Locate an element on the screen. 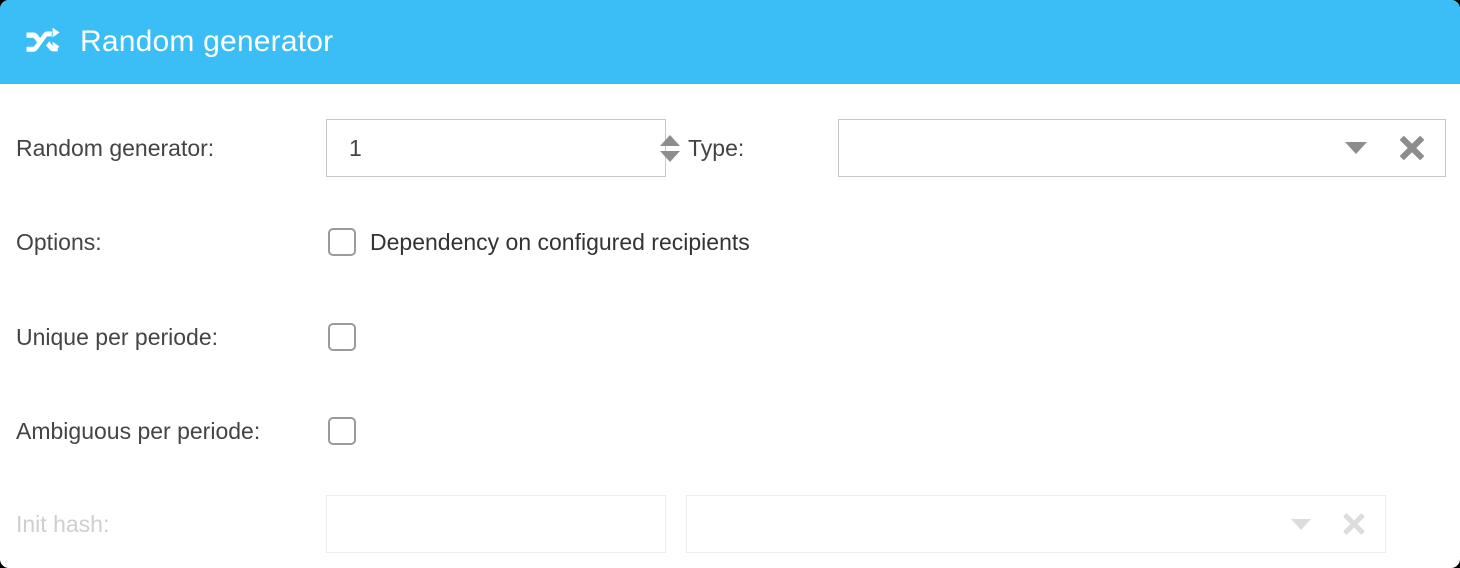 The height and width of the screenshot is (568, 1460). init-hash-select is located at coordinates (1036, 524).